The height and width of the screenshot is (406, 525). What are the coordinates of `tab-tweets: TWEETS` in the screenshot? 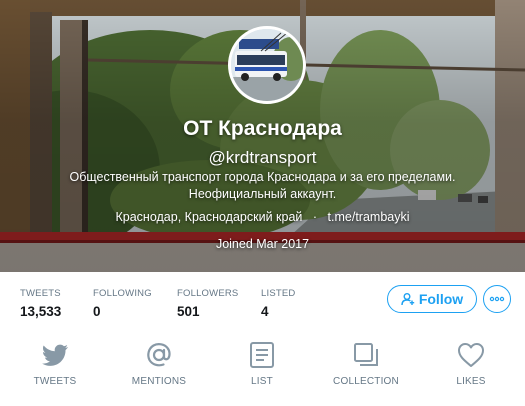 It's located at (55, 370).